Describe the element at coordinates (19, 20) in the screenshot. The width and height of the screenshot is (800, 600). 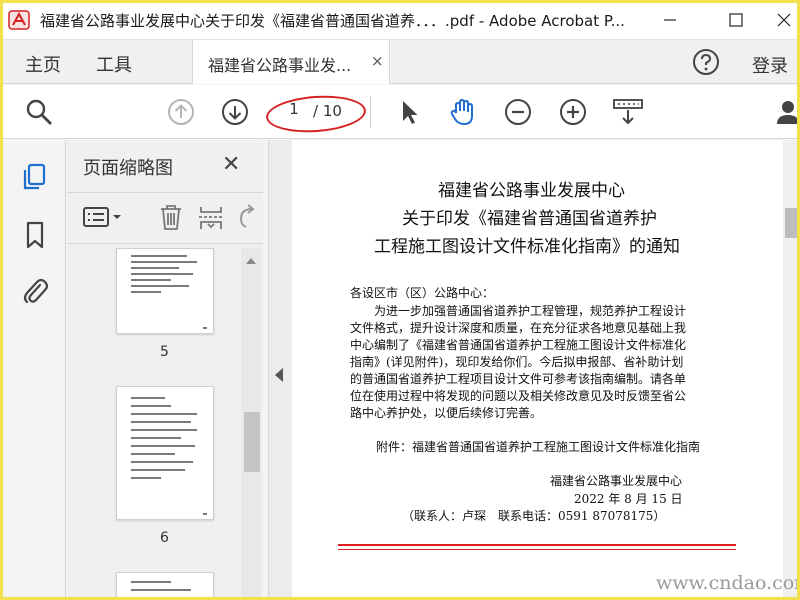
I see `app-logo-icon` at that location.